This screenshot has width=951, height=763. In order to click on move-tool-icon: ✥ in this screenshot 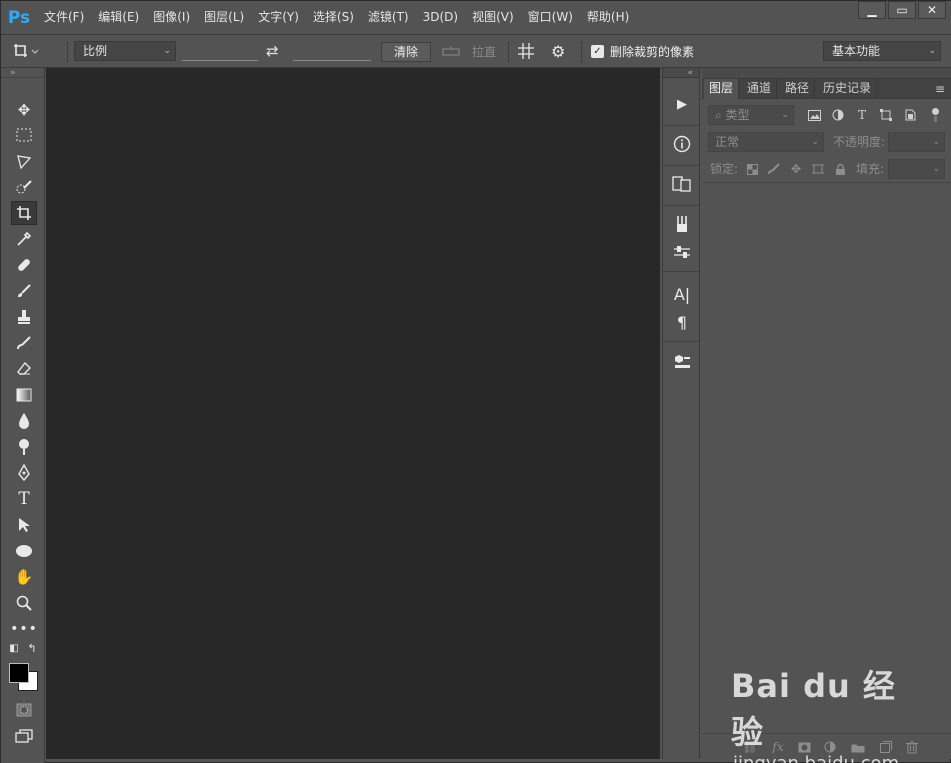, I will do `click(24, 110)`.